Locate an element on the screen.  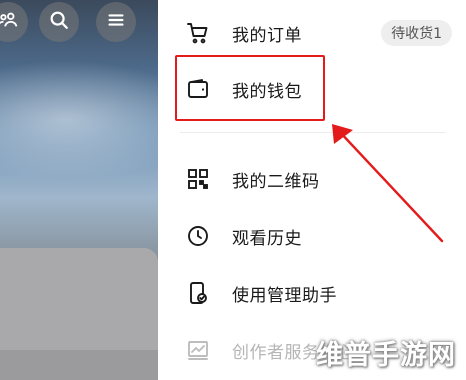
watermark-text: 维普手游网 is located at coordinates (386, 355).